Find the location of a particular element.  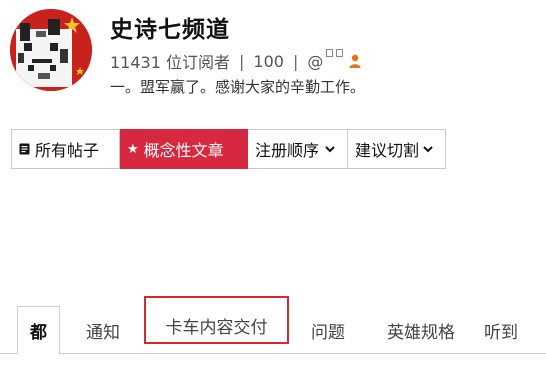

avatar-illustration is located at coordinates (51, 50).